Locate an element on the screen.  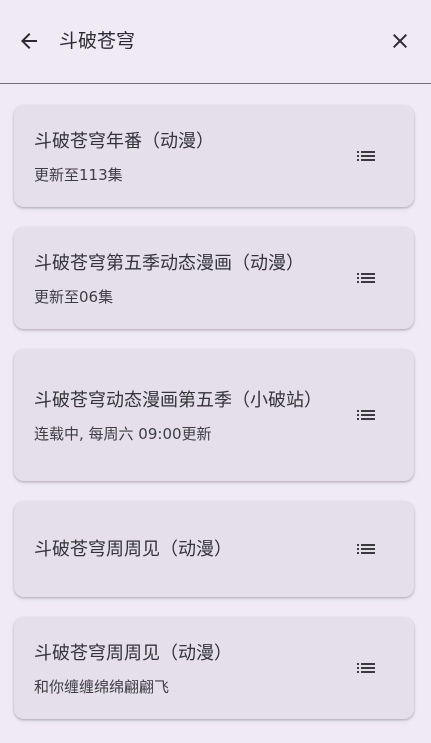
result-subtitle: 更新至06集 is located at coordinates (74, 296).